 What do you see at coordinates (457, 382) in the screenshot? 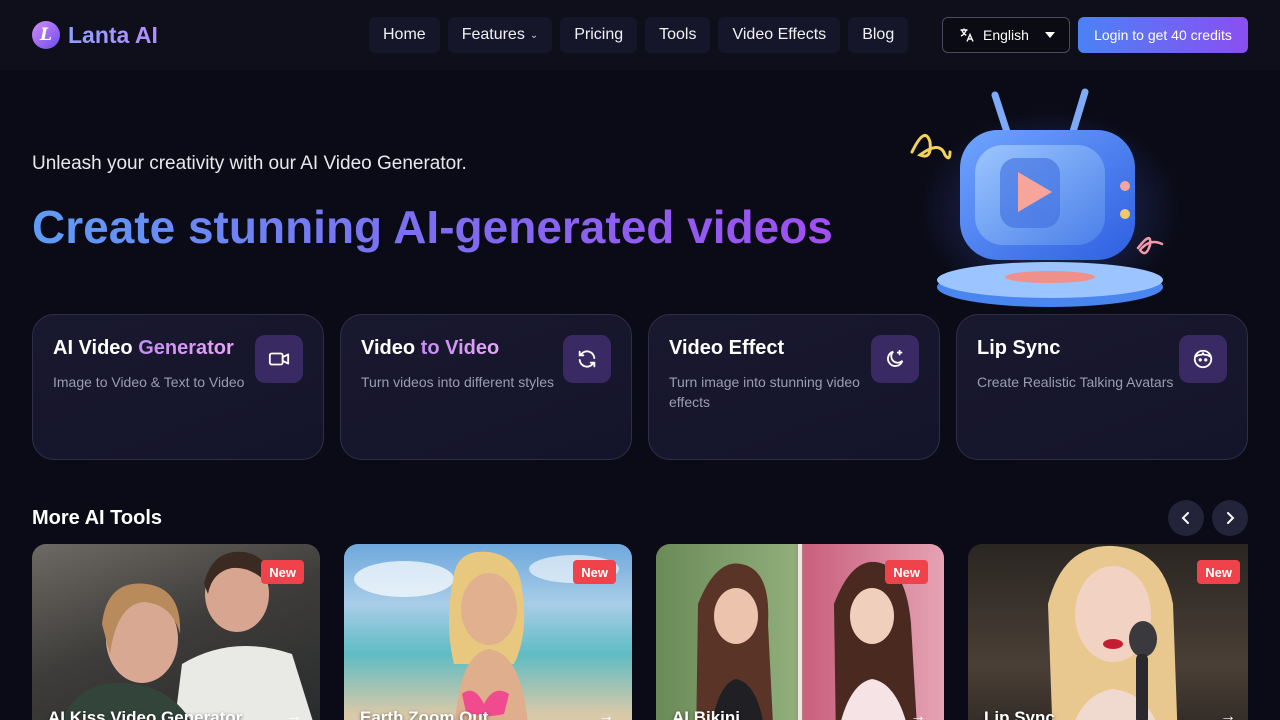
I see `feature-desc: Turn videos into different styles` at bounding box center [457, 382].